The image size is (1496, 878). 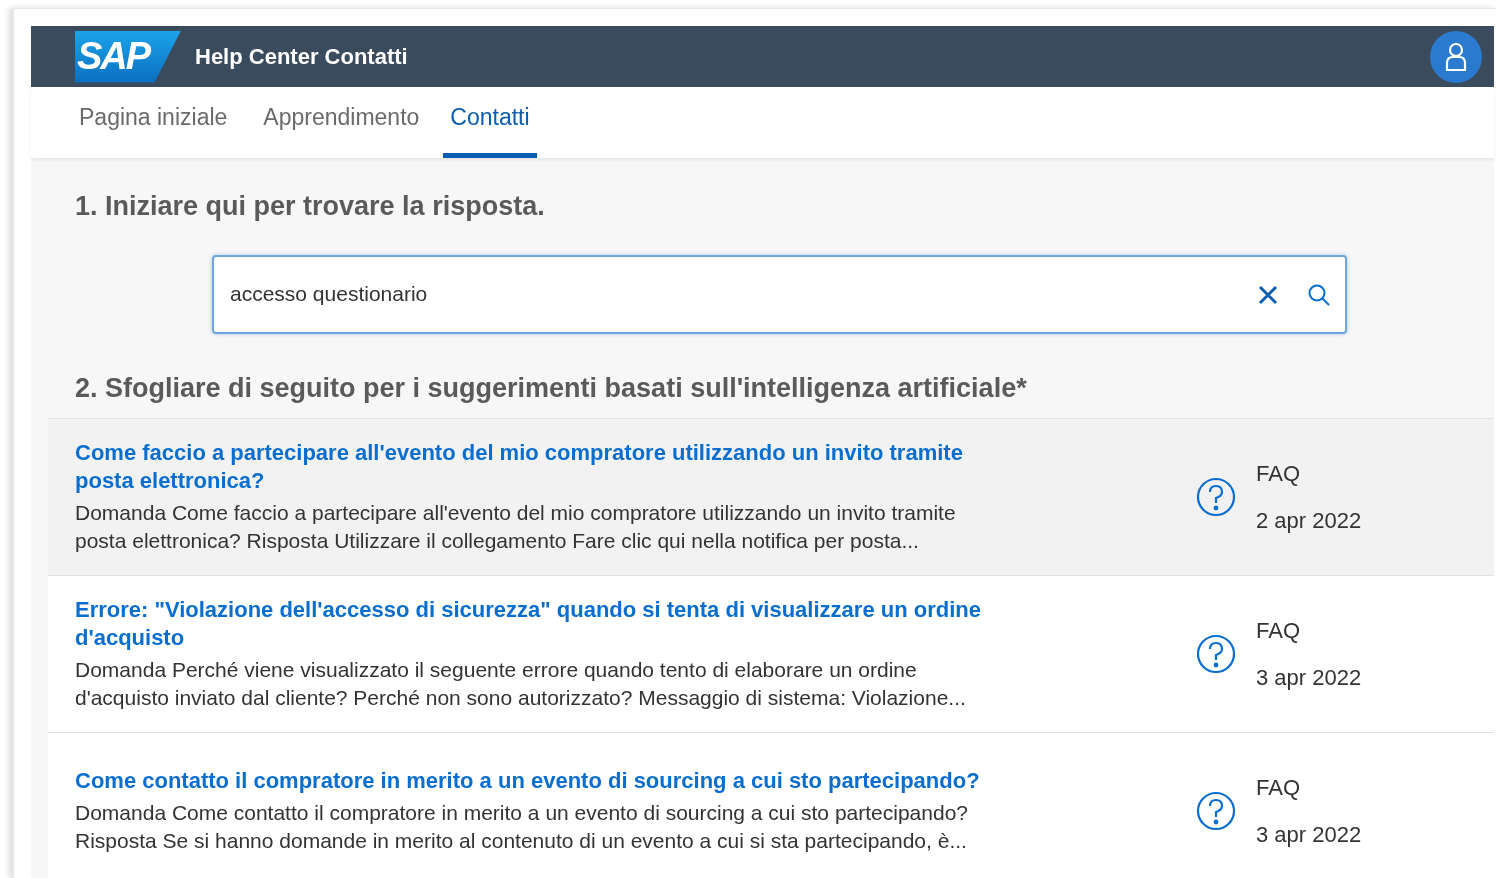 What do you see at coordinates (542, 624) in the screenshot?
I see `result-link: Errore: "Violazione dell'accesso di sicurezza" quando si tenta di visualizzare un ordine d'acquisto` at bounding box center [542, 624].